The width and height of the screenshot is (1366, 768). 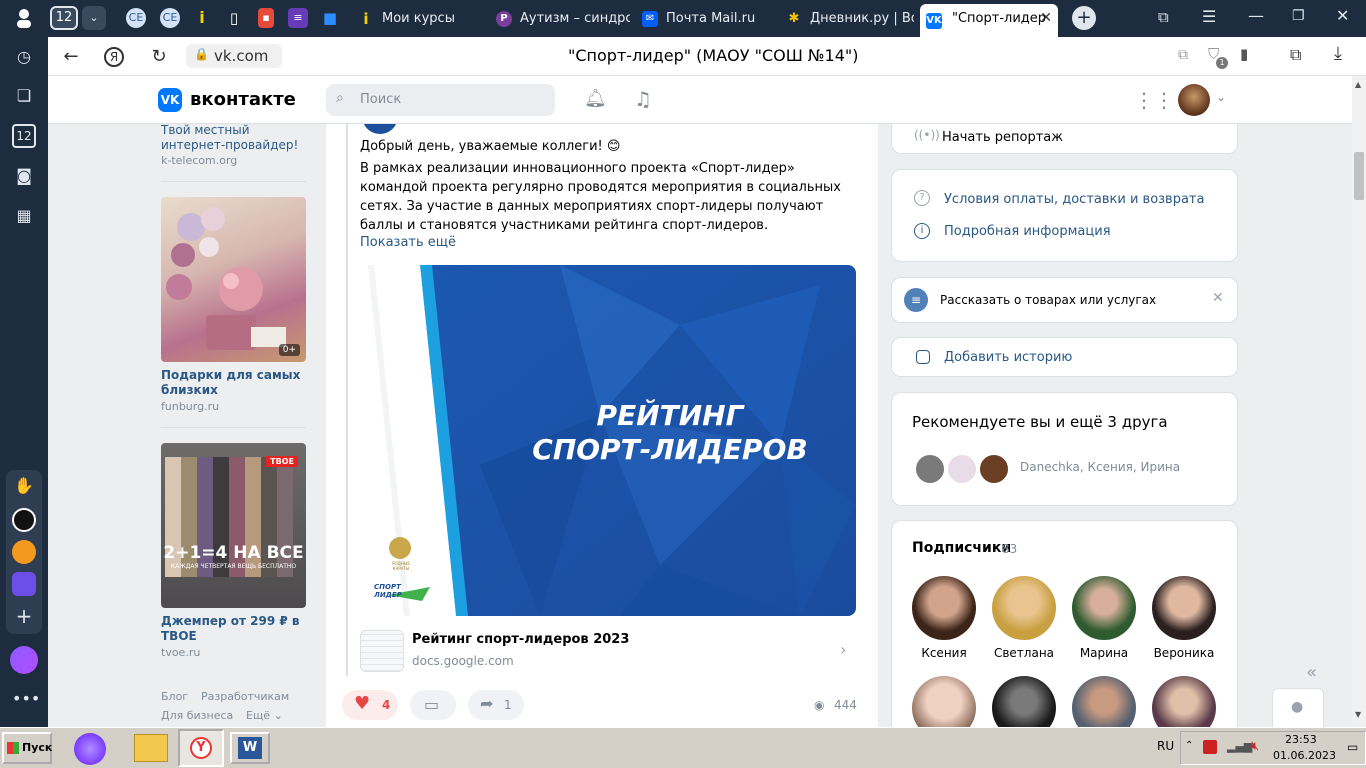 What do you see at coordinates (24, 584) in the screenshot?
I see `messenger-app-icon` at bounding box center [24, 584].